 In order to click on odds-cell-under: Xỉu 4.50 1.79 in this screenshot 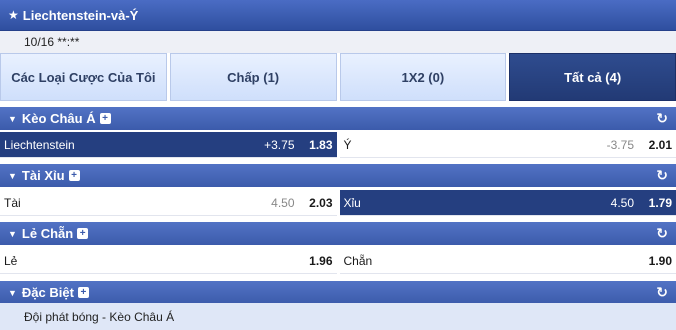, I will do `click(507, 203)`.